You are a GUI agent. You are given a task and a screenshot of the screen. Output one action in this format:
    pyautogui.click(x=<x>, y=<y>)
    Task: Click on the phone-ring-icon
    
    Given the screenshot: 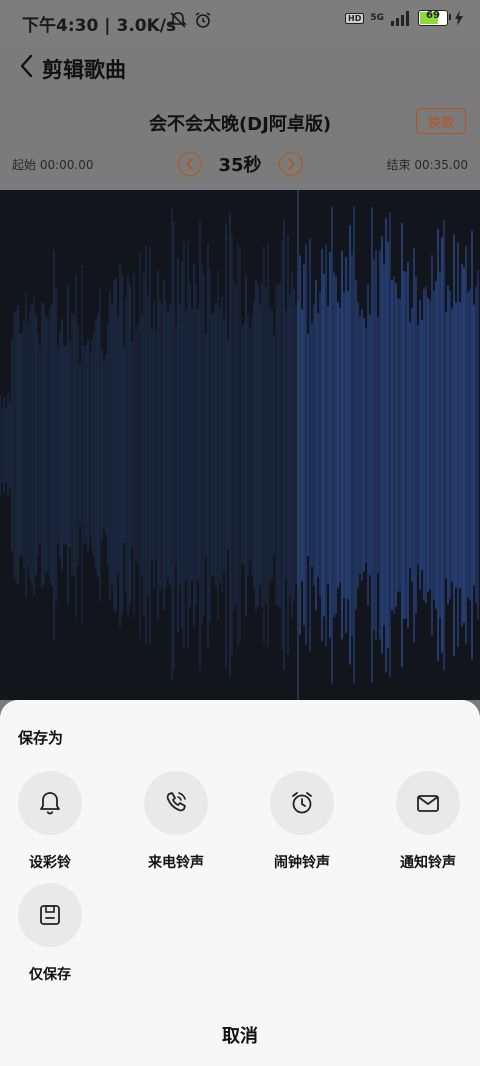 What is the action you would take?
    pyautogui.click(x=176, y=802)
    